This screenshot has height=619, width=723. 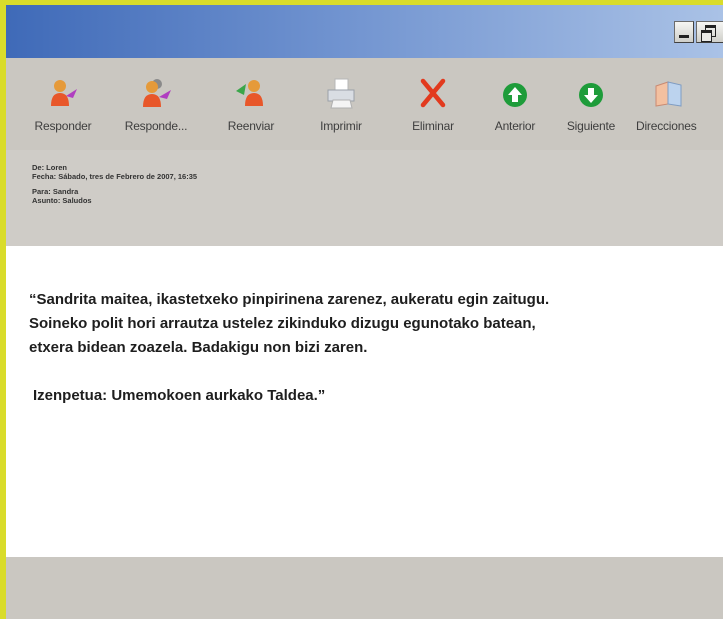 What do you see at coordinates (433, 126) in the screenshot?
I see `delete-label: Eliminar` at bounding box center [433, 126].